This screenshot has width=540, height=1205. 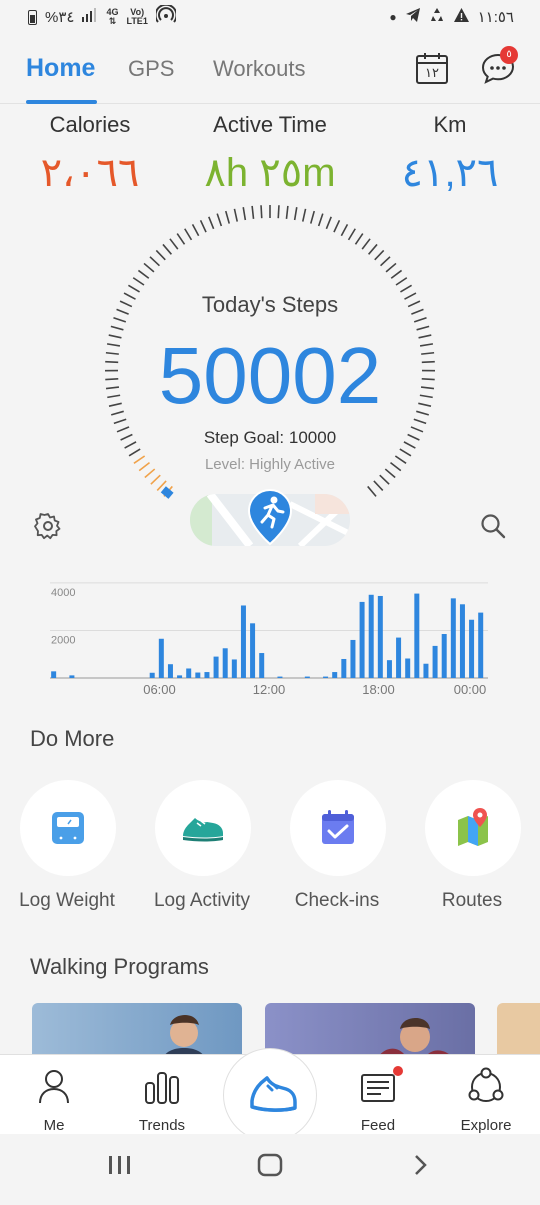 What do you see at coordinates (270, 173) in the screenshot?
I see `active-time-value: ٨h ٢٥m` at bounding box center [270, 173].